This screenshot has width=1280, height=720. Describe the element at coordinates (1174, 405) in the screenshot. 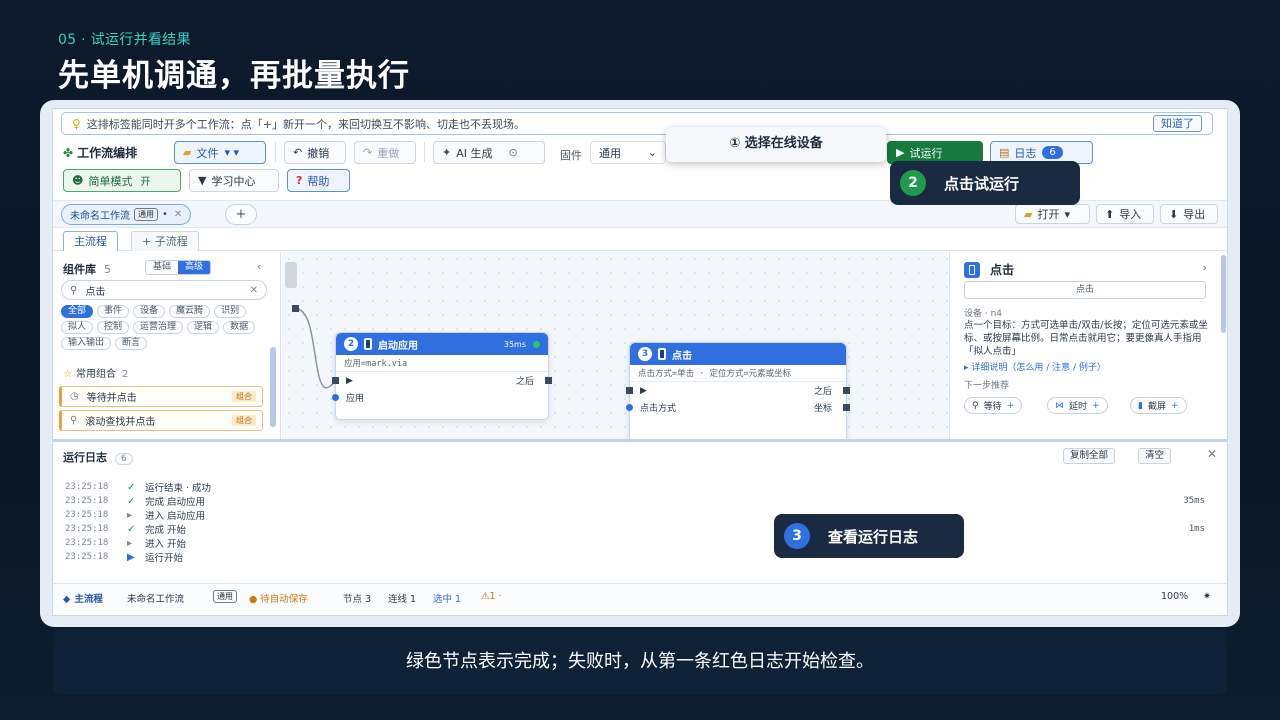

I see `plus-icon: +` at that location.